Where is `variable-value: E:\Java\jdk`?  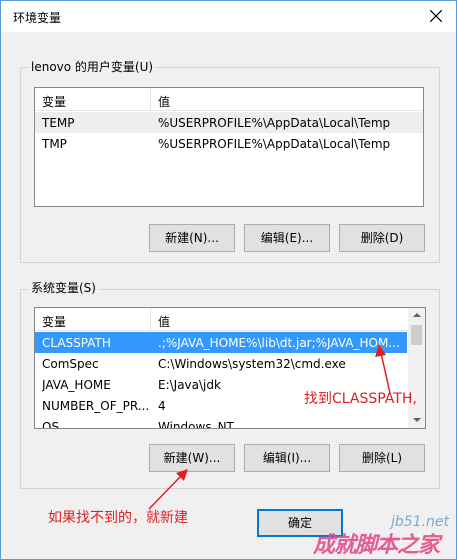
variable-value: E:\Java\jdk is located at coordinates (189, 385).